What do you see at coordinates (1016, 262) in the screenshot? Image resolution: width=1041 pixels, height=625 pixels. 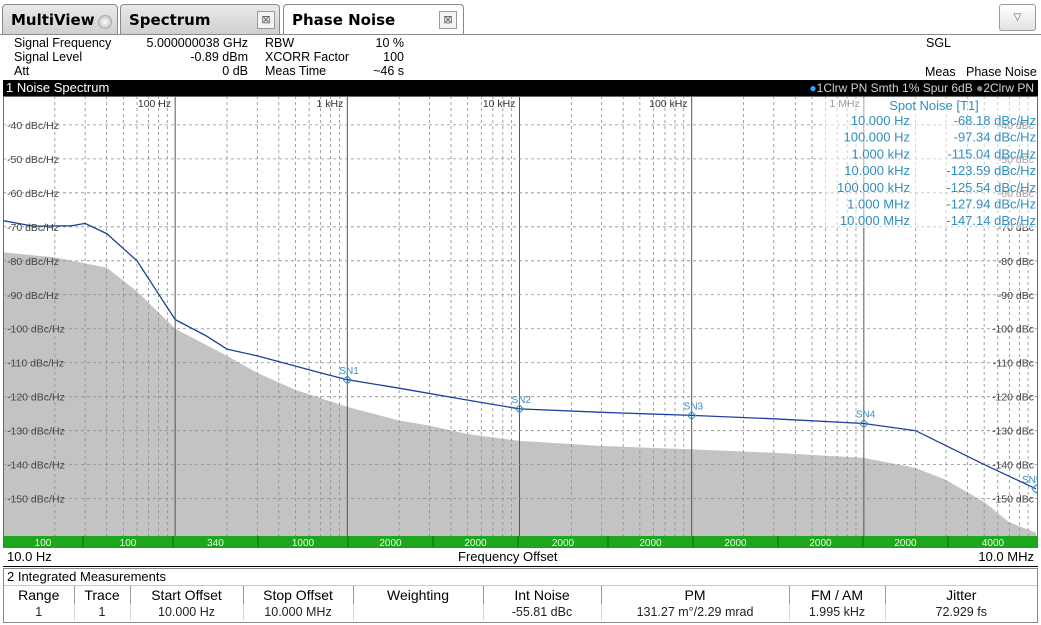 I see `y-tick-label-right: -80 dBc` at bounding box center [1016, 262].